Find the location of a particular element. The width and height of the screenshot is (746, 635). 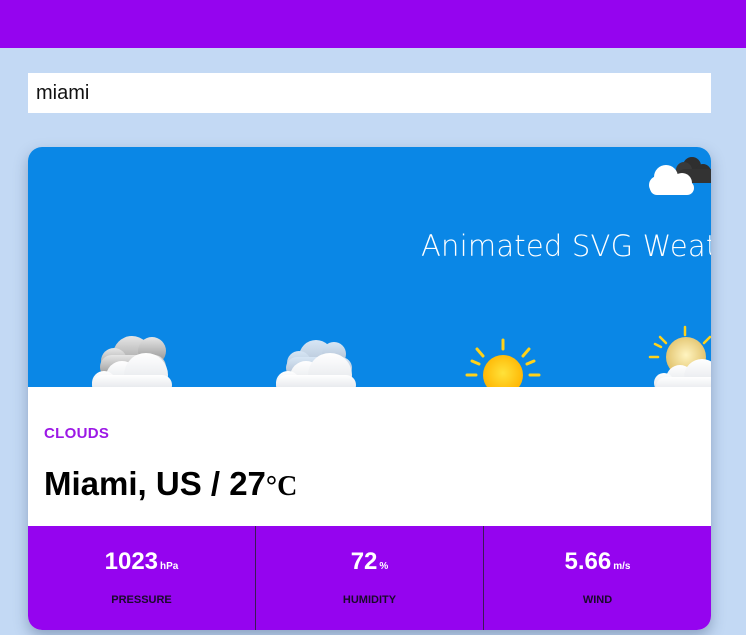

humidity-unit: % is located at coordinates (384, 566).